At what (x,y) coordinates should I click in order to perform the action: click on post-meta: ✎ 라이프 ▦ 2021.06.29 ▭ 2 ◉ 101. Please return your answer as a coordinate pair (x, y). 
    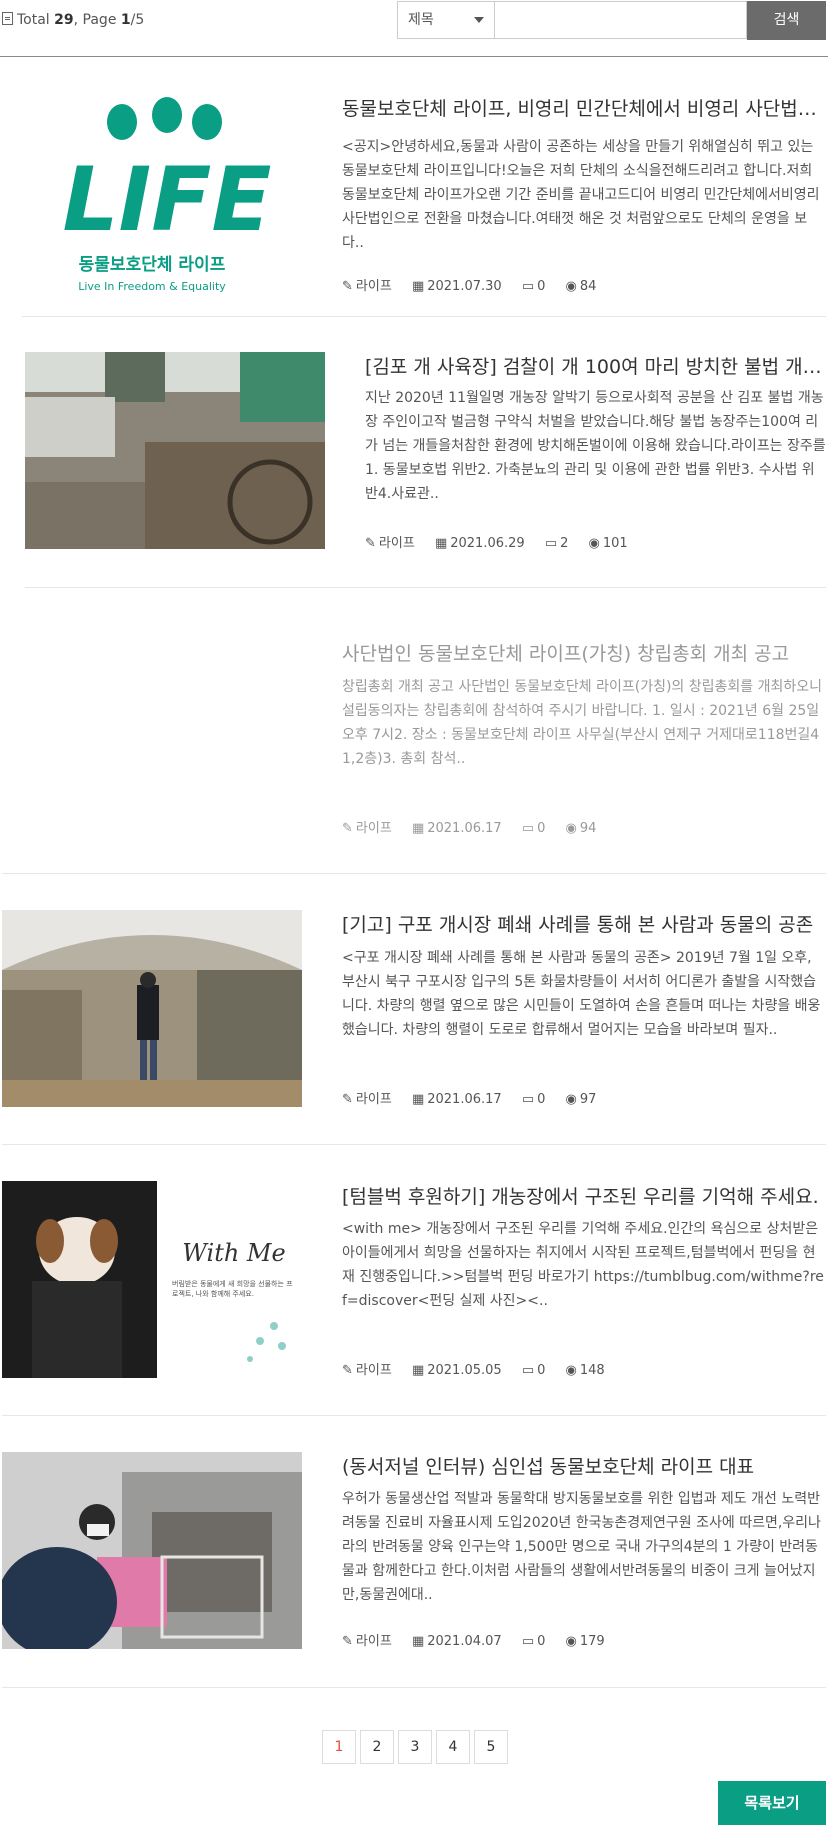
    Looking at the image, I should click on (504, 541).